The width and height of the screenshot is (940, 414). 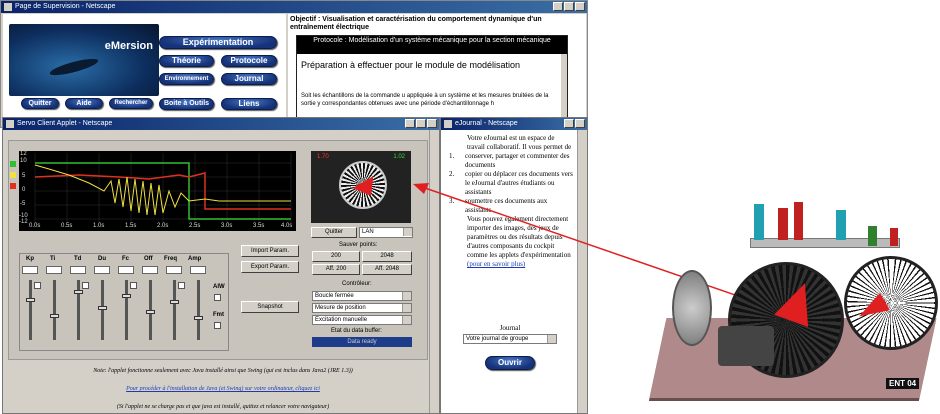 I want to click on save-2048-button: 2048, so click(x=387, y=256).